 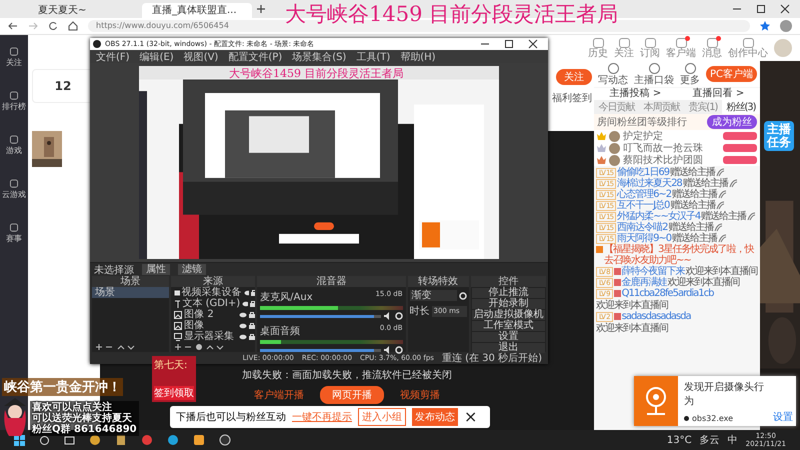 What do you see at coordinates (69, 440) in the screenshot?
I see `task-view-icon` at bounding box center [69, 440].